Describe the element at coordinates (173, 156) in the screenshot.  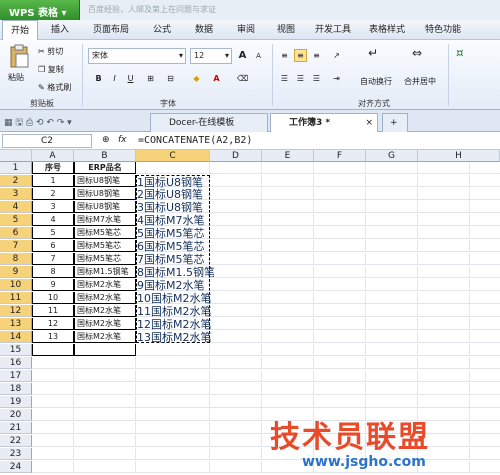
I see `column-header: C` at that location.